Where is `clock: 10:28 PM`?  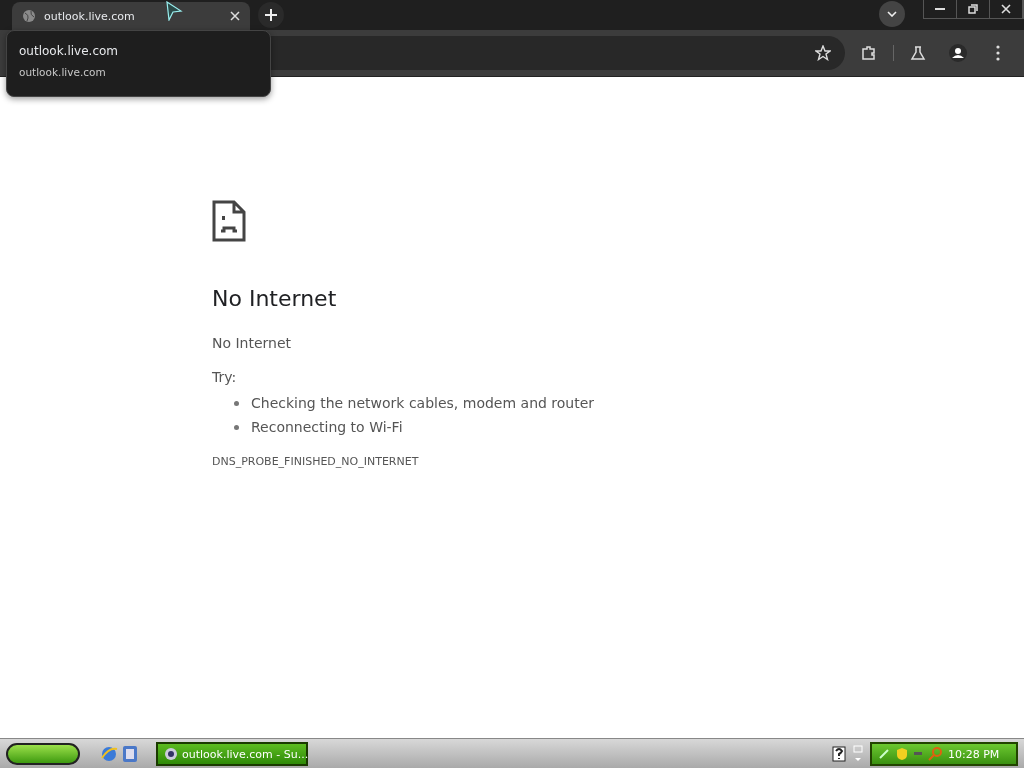
clock: 10:28 PM is located at coordinates (974, 754).